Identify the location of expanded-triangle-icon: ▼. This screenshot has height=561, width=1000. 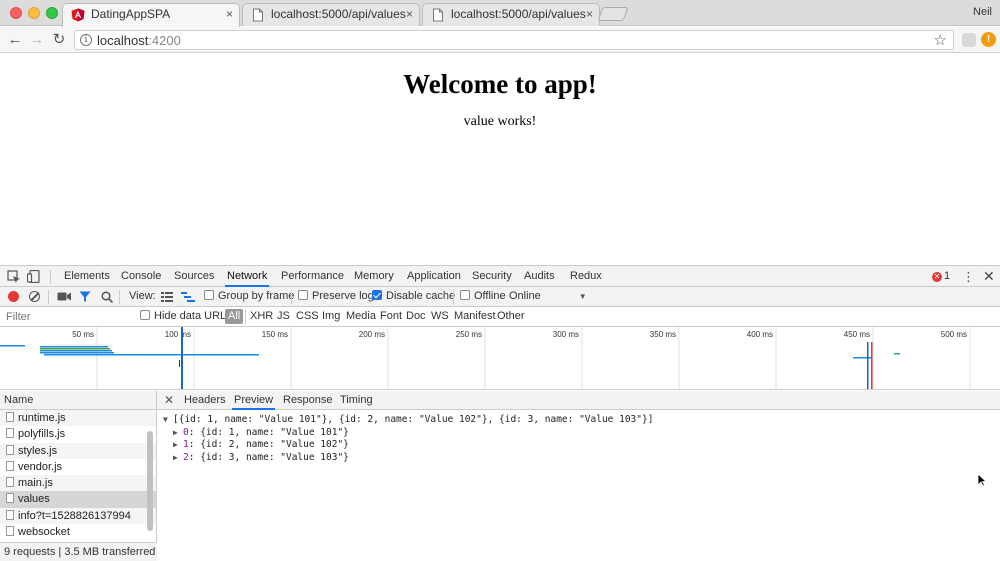
(168, 420).